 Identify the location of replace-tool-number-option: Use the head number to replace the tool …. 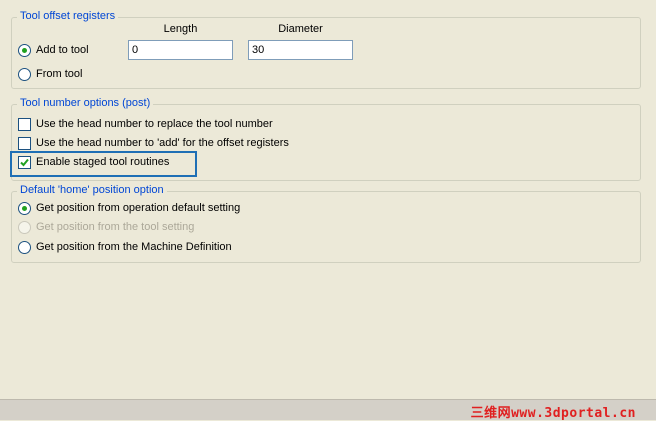
(145, 124).